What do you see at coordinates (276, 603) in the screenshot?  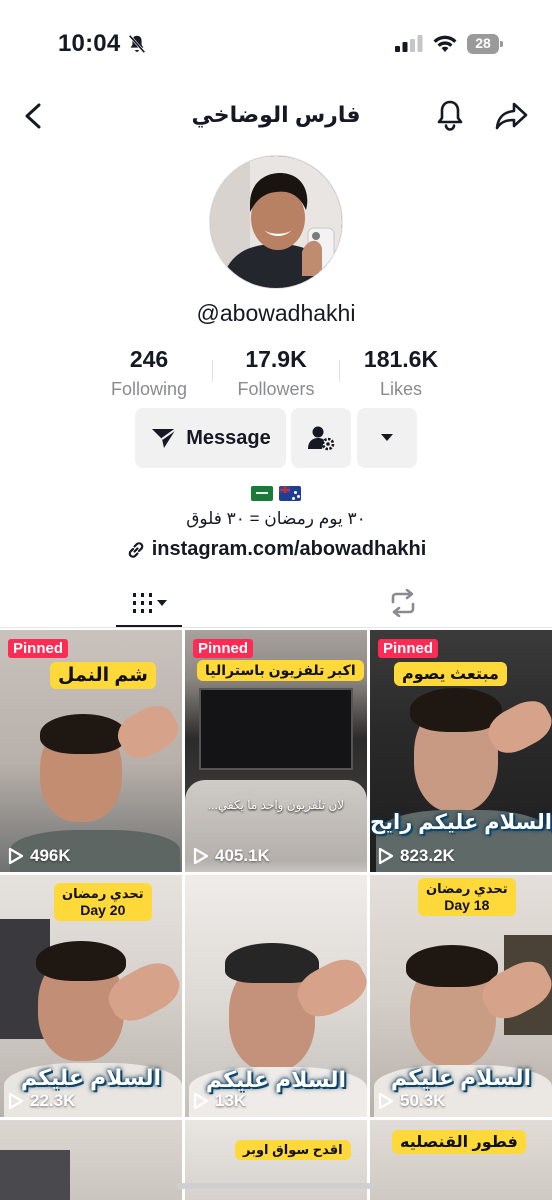 I see `content-tabs` at bounding box center [276, 603].